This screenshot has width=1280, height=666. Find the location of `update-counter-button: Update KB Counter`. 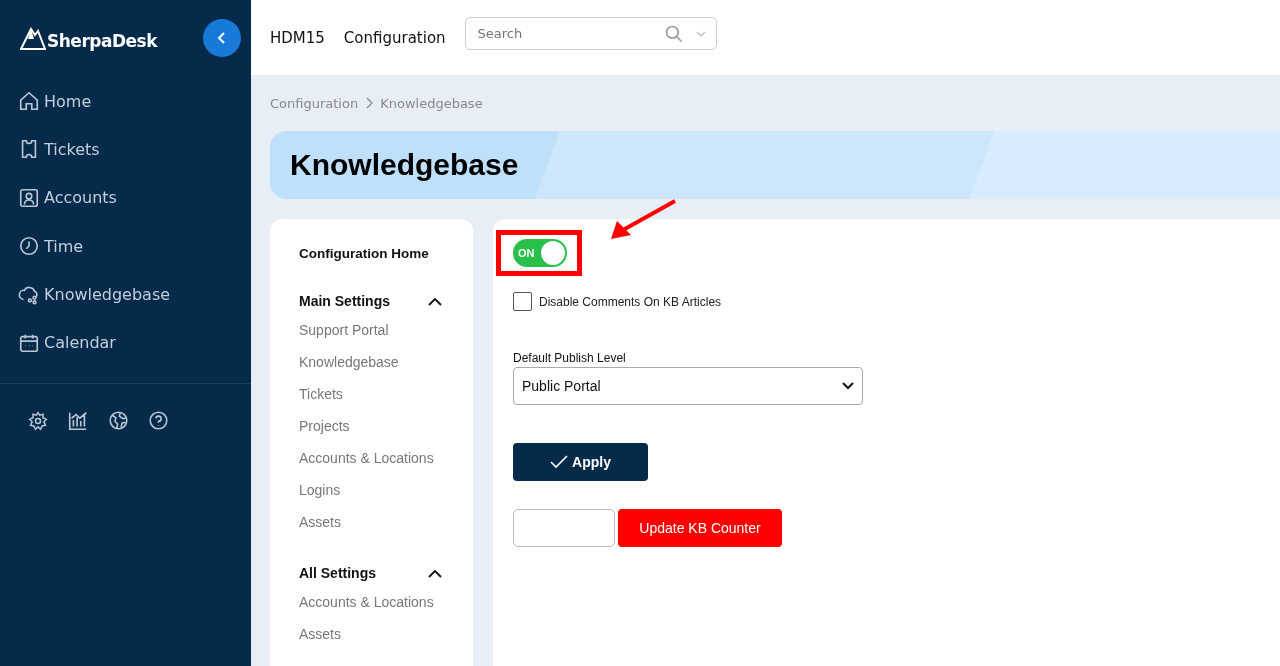

update-counter-button: Update KB Counter is located at coordinates (700, 528).